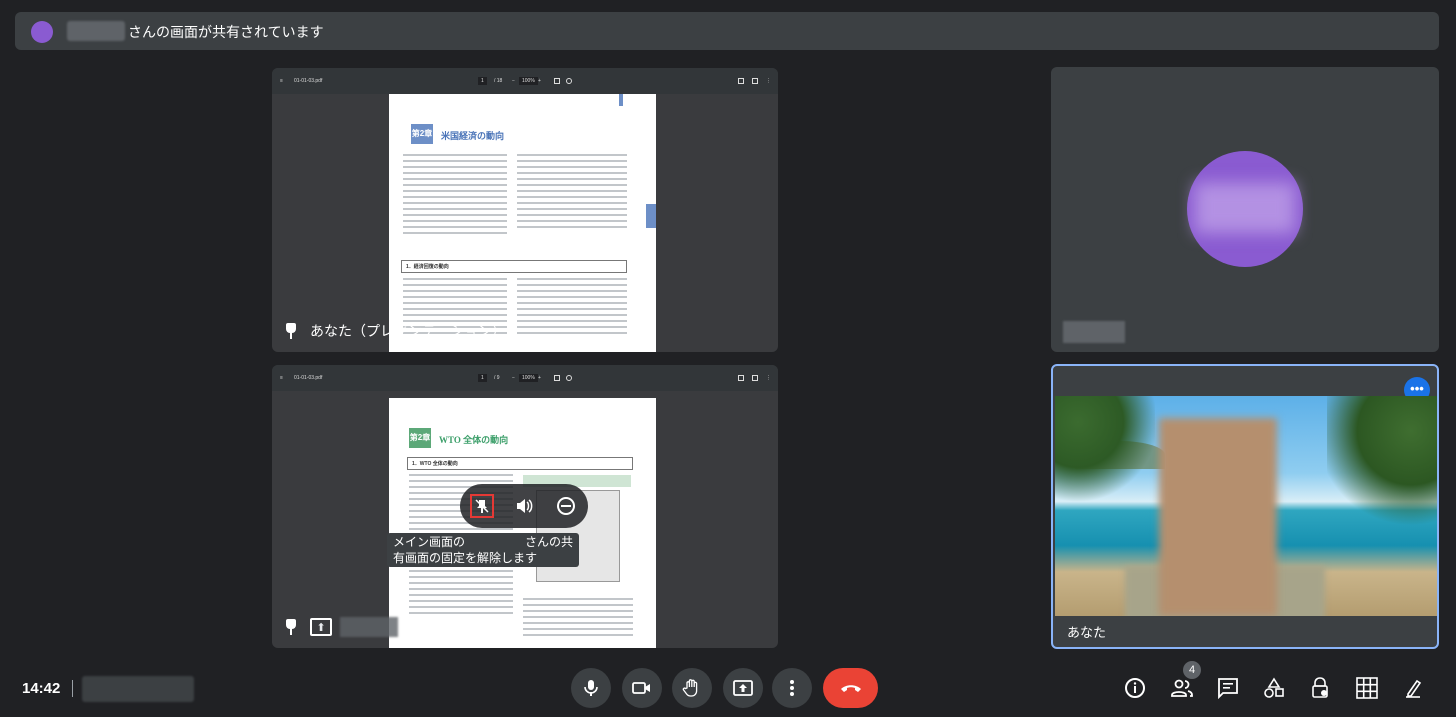 The width and height of the screenshot is (1456, 717). I want to click on tile-footer: ⬆, so click(341, 627).